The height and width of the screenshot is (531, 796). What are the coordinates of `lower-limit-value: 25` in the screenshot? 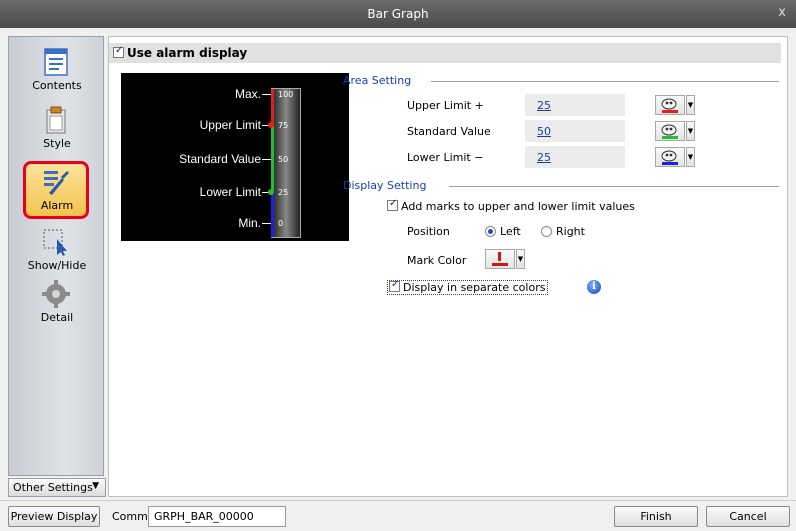 It's located at (544, 157).